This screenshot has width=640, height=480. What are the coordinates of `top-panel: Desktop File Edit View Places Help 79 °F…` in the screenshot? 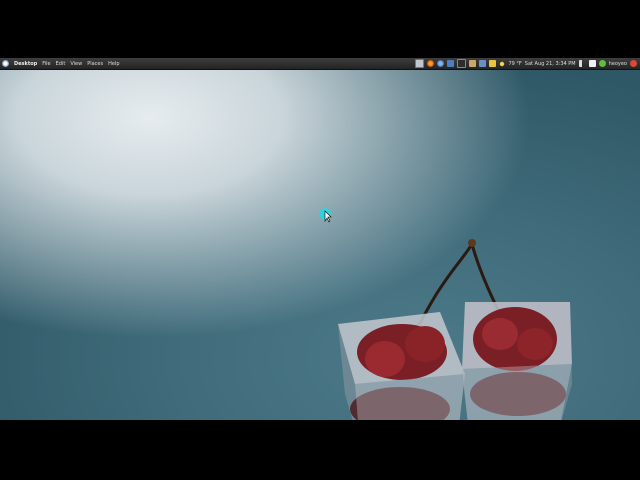 It's located at (320, 64).